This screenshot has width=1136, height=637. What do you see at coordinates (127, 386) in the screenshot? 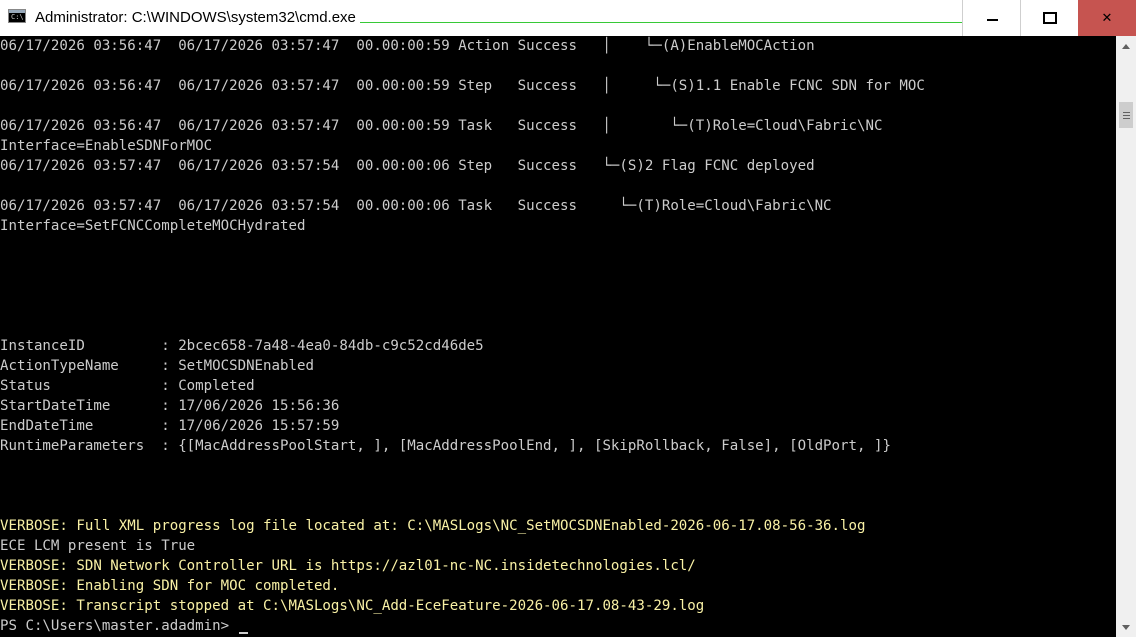
I see `console-line: Status : Completed` at bounding box center [127, 386].